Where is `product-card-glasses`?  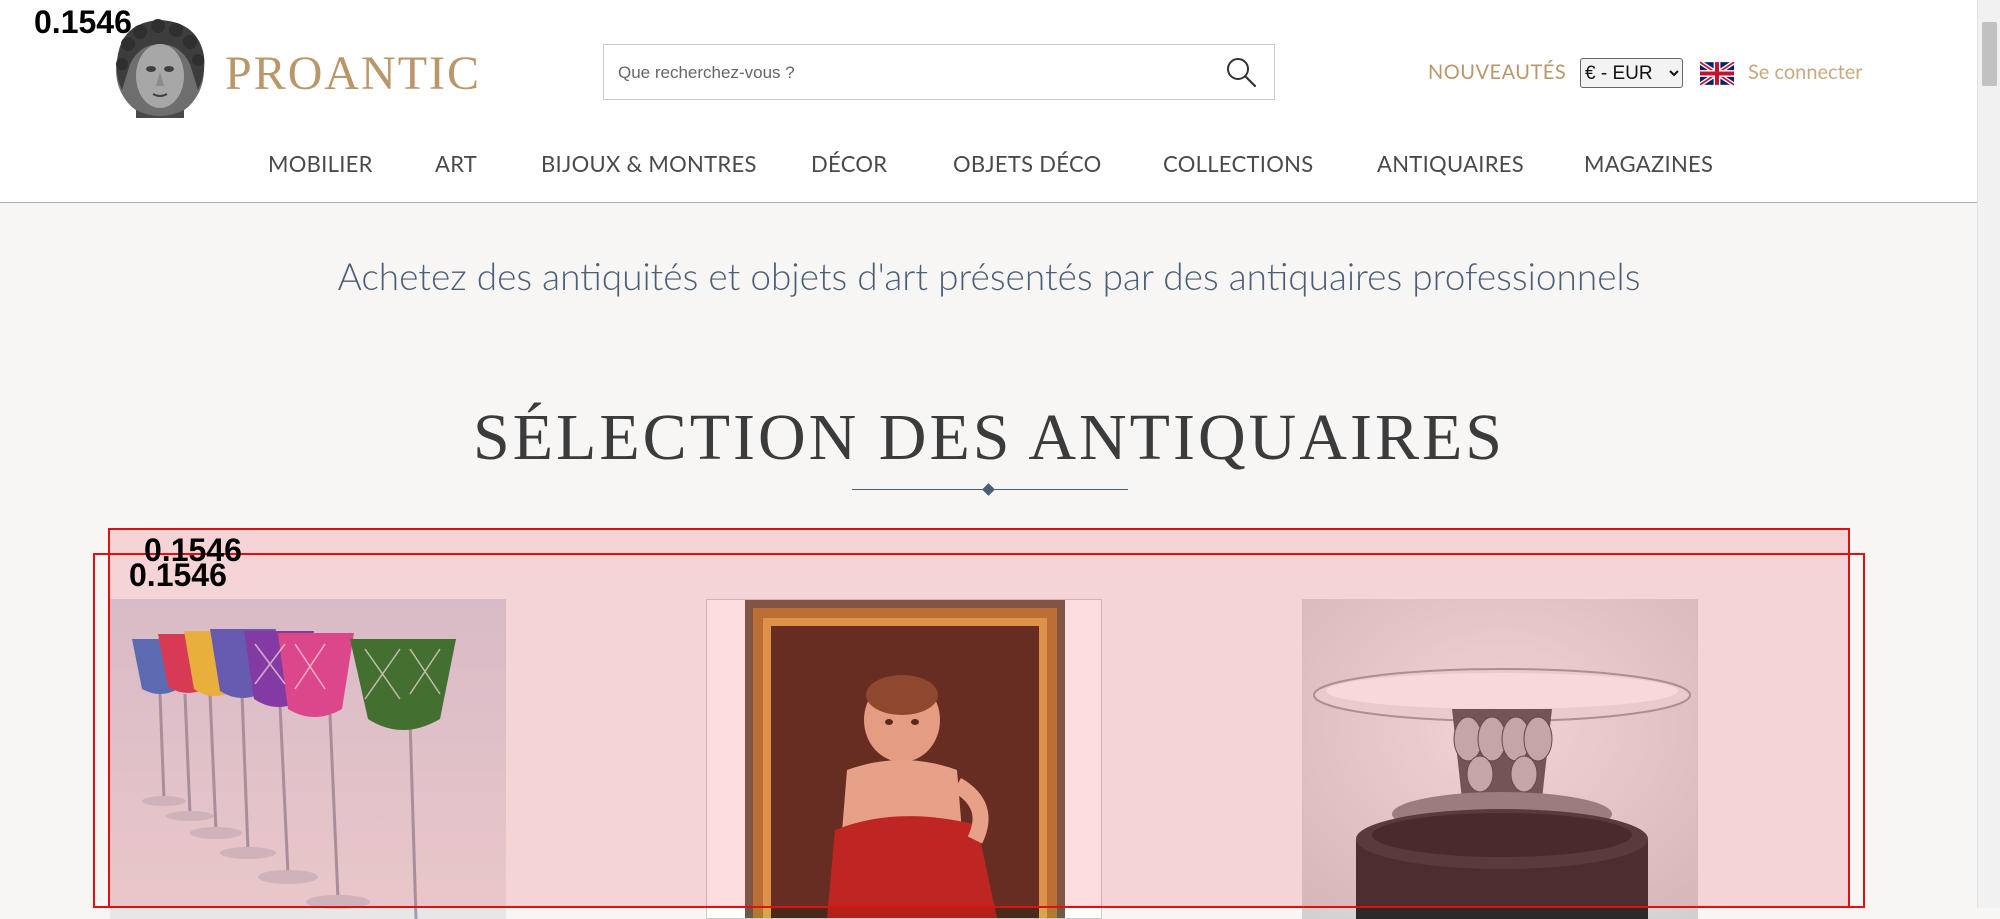
product-card-glasses is located at coordinates (308, 759).